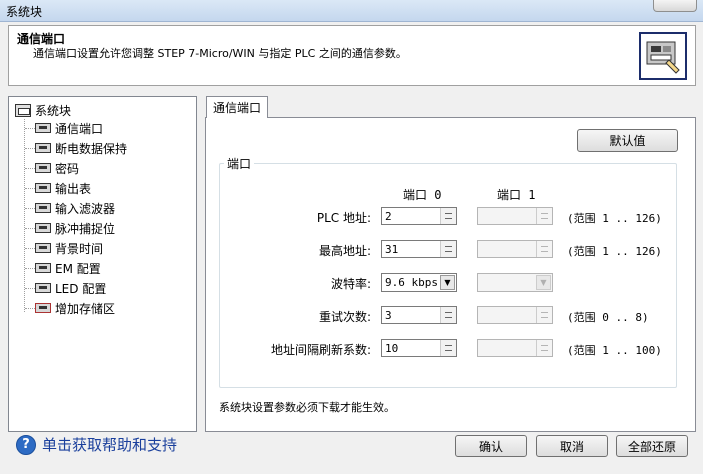 This screenshot has height=474, width=703. I want to click on tree-item-pulse-catch: 脉冲捕捉位, so click(68, 228).